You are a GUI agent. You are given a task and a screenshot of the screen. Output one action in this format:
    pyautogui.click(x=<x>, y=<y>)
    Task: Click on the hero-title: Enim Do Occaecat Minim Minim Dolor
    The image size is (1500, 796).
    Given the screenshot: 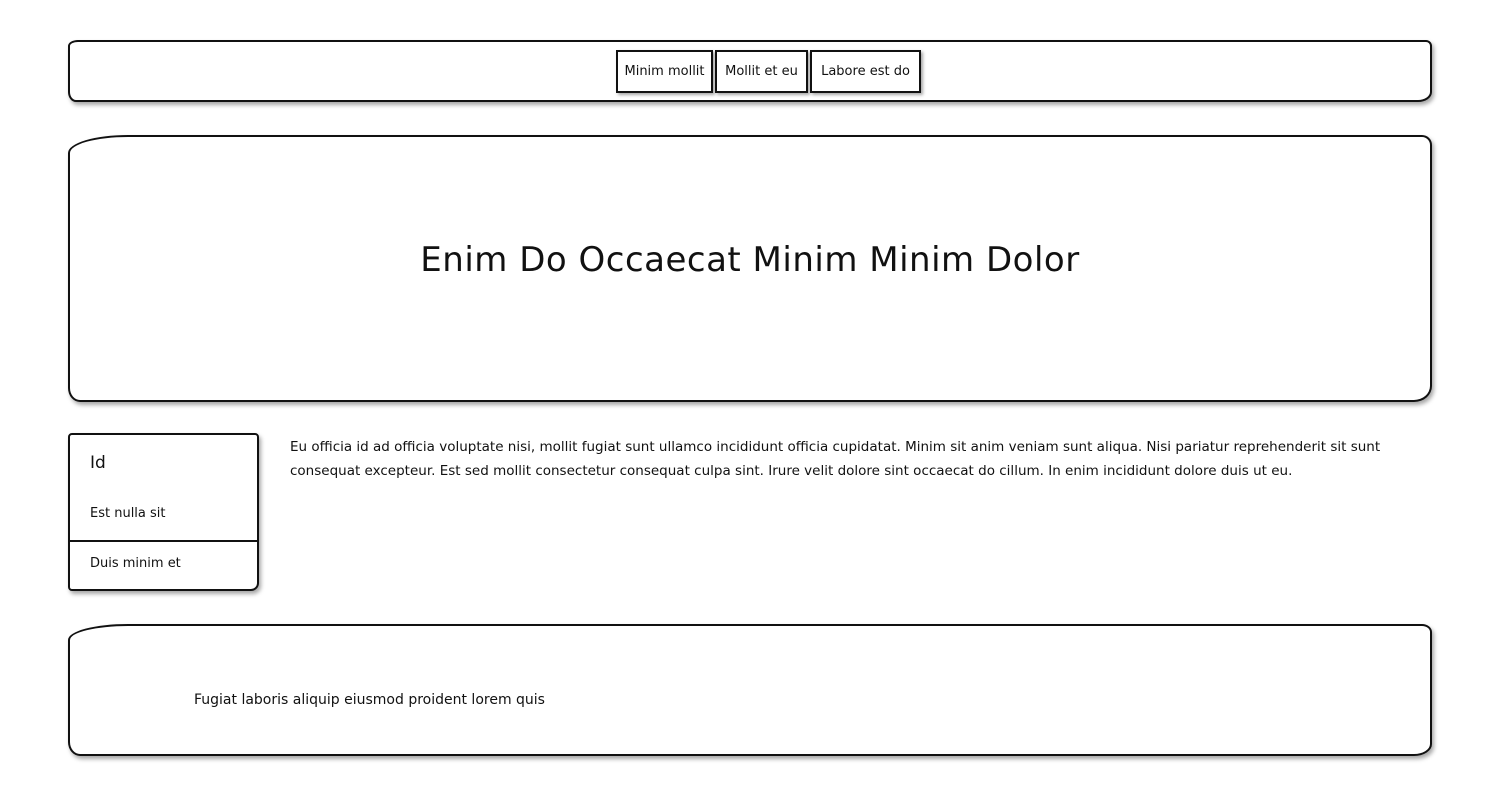 What is the action you would take?
    pyautogui.click(x=750, y=260)
    